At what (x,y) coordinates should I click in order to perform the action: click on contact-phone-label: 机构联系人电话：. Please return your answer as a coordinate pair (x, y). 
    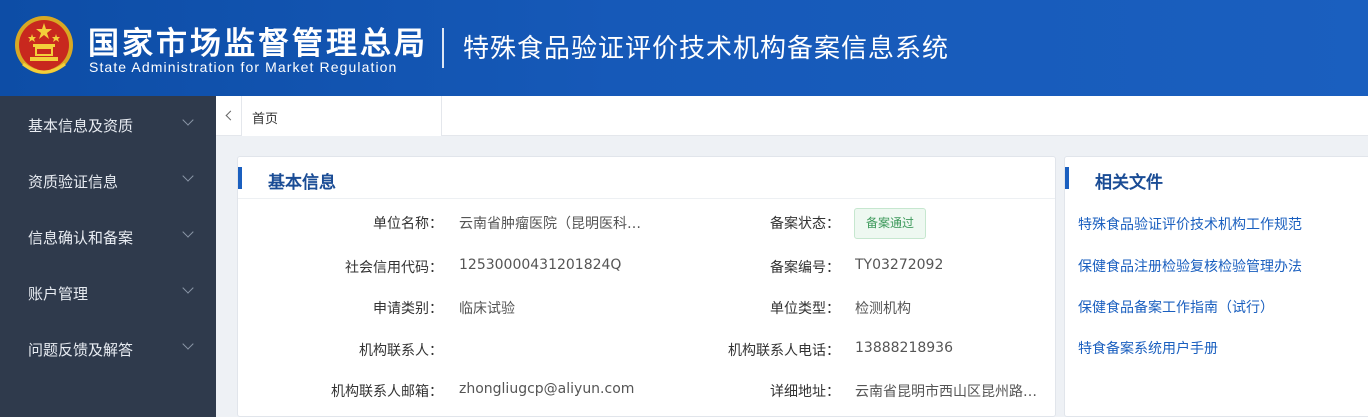
    Looking at the image, I should click on (784, 351).